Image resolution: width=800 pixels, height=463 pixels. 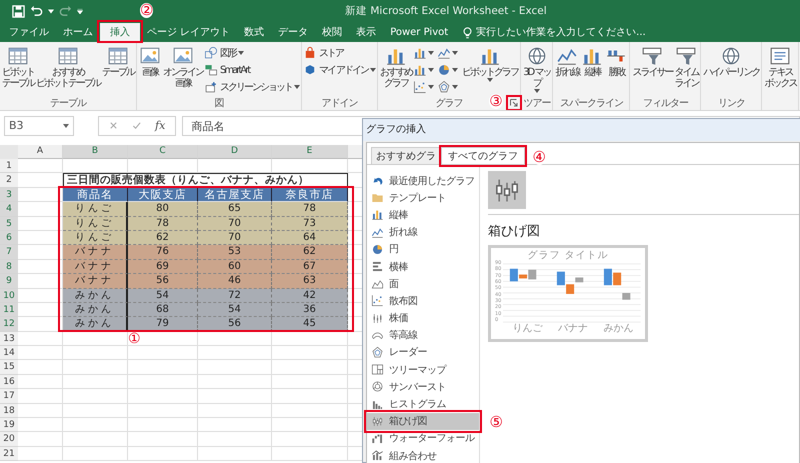 I want to click on table-cell: 67, so click(x=310, y=267).